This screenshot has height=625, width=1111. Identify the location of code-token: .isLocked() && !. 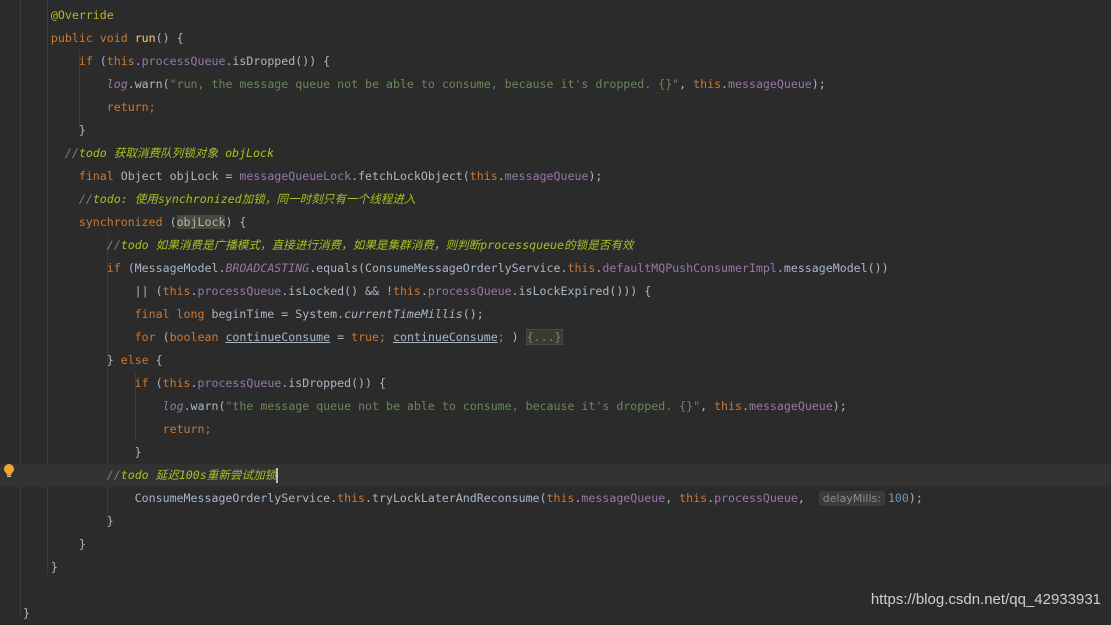
(337, 291).